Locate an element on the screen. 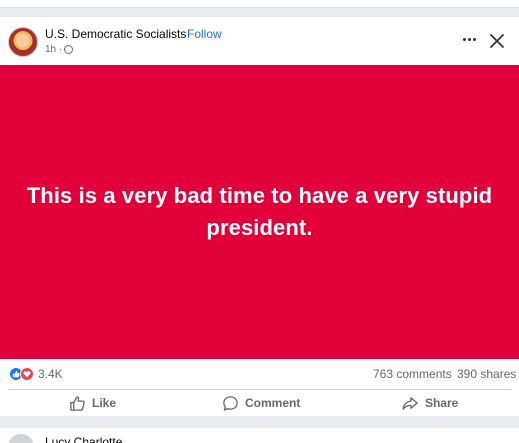 The image size is (519, 443). share-icon is located at coordinates (410, 403).